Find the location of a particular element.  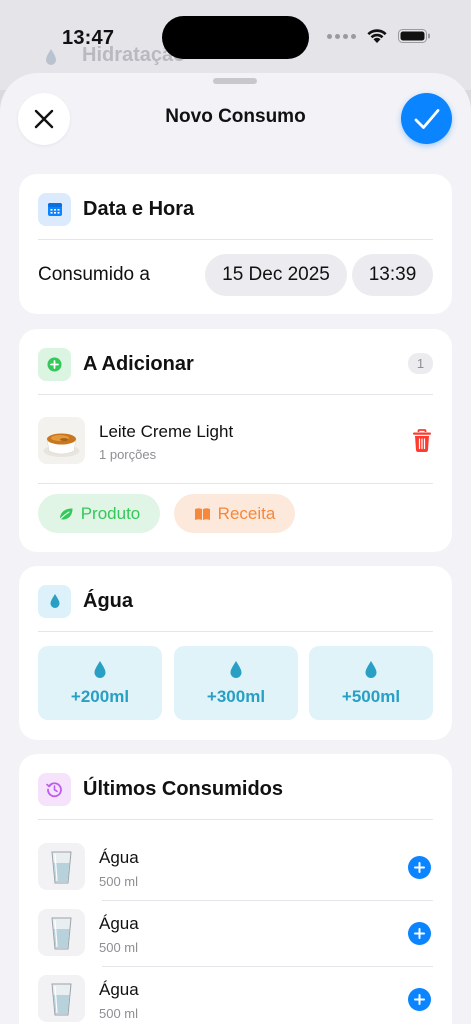

add-500ml-label: +500ml is located at coordinates (371, 696).